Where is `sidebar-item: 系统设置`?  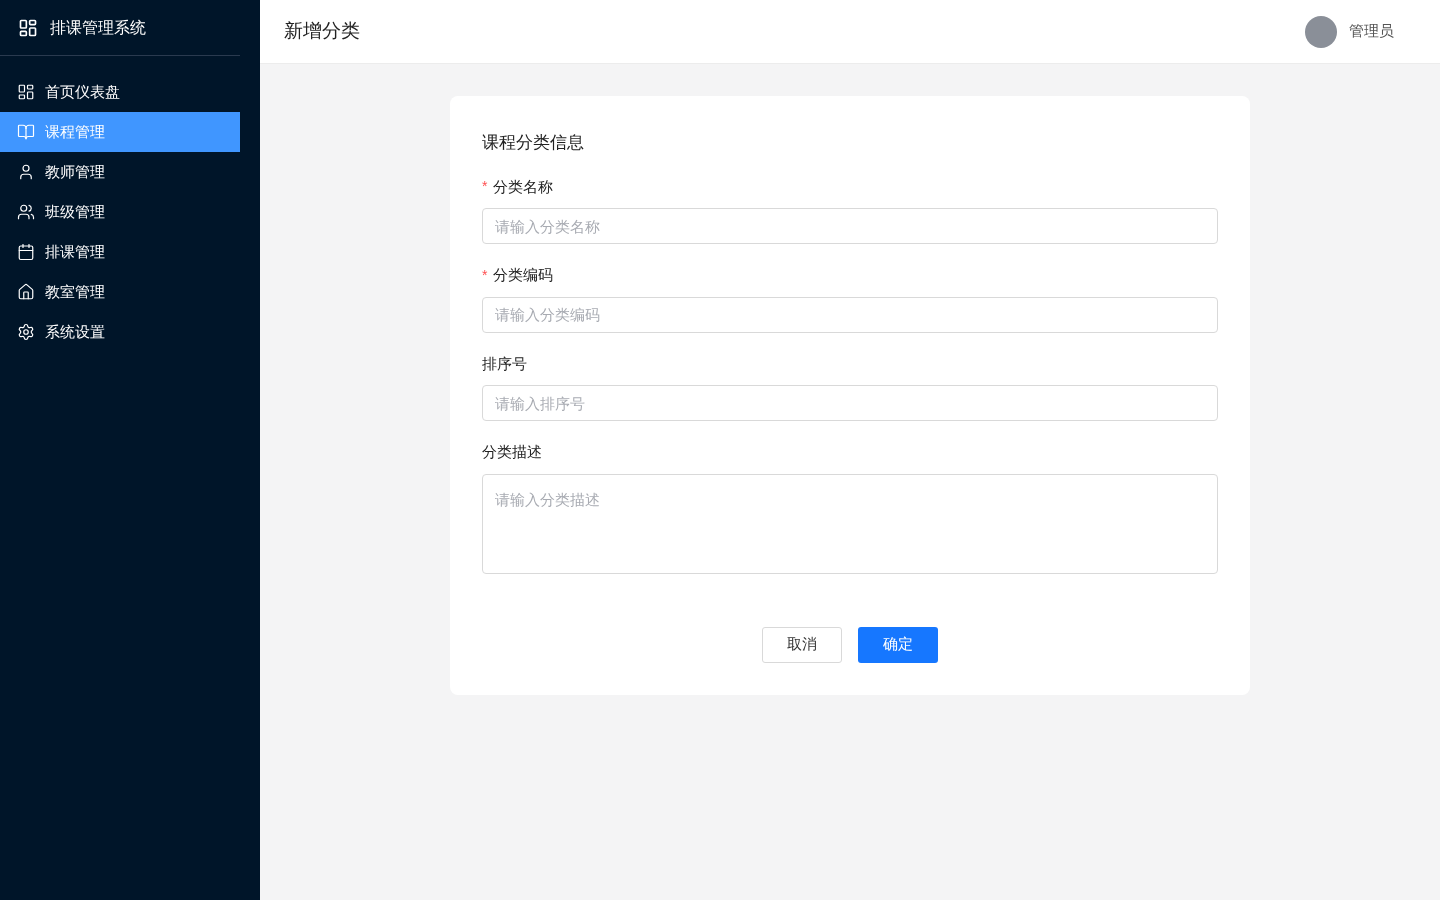
sidebar-item: 系统设置 is located at coordinates (120, 332).